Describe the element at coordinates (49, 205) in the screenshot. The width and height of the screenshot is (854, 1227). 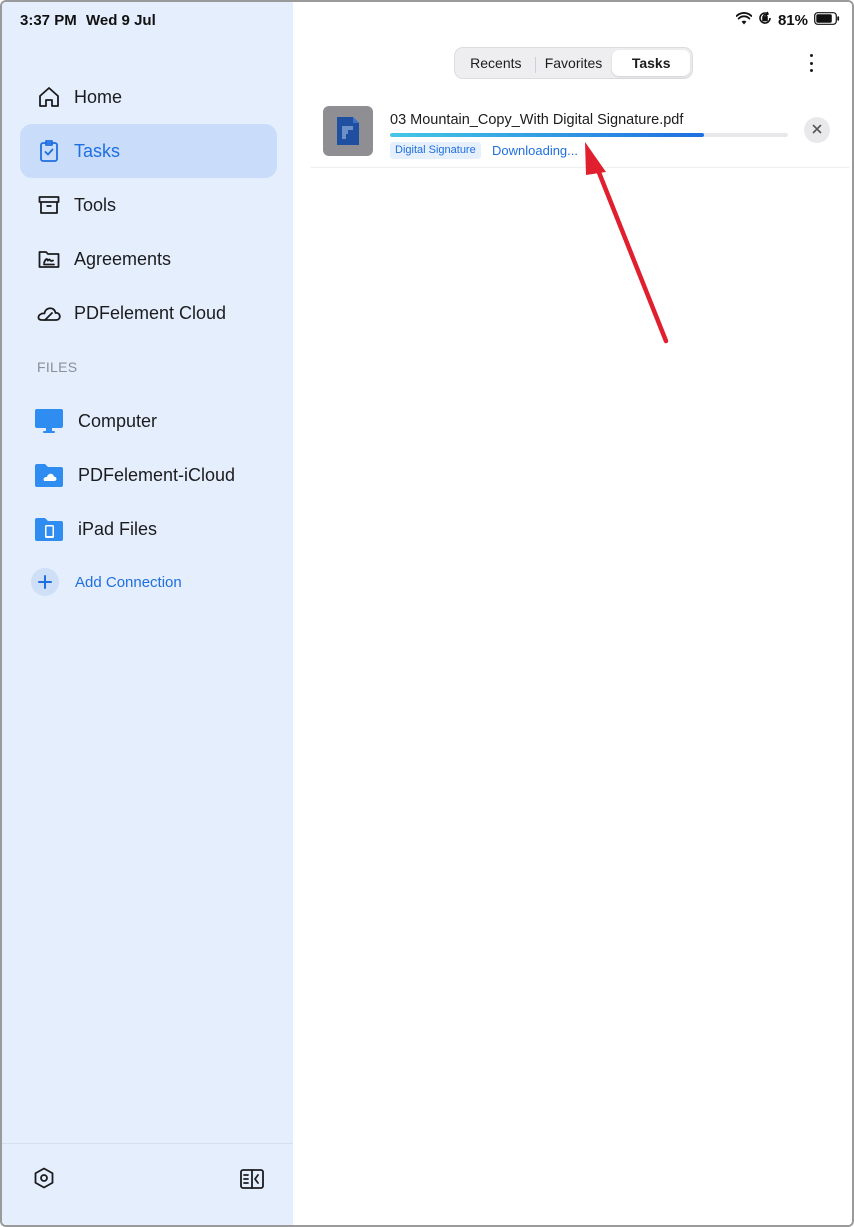
I see `tools-box-icon` at that location.